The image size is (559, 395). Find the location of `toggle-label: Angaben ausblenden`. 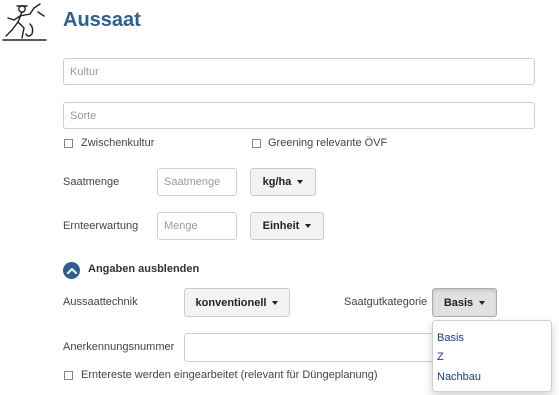

toggle-label: Angaben ausblenden is located at coordinates (143, 269).